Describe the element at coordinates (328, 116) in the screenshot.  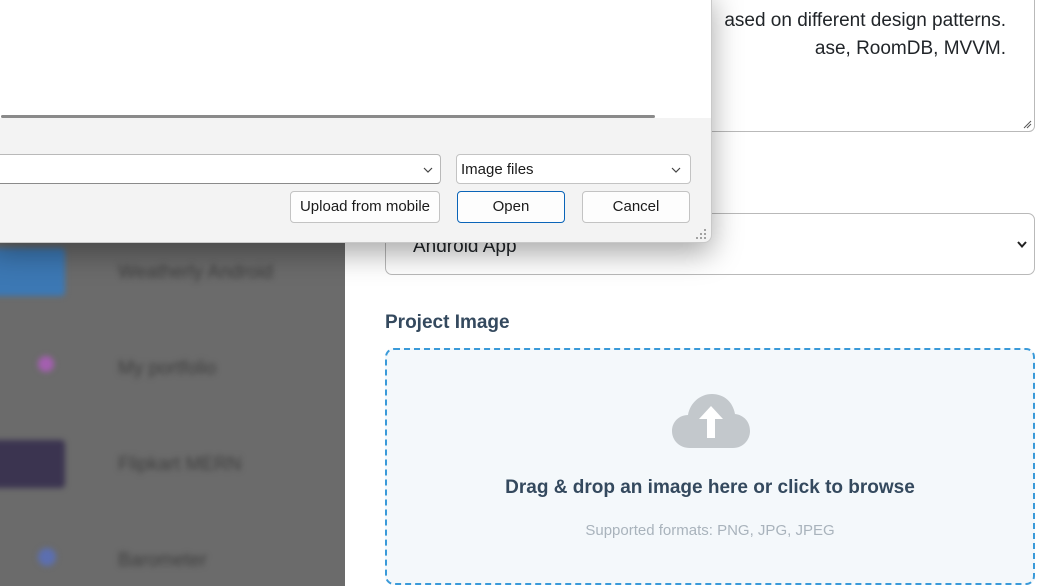
I see `horizontal-scrollbar` at that location.